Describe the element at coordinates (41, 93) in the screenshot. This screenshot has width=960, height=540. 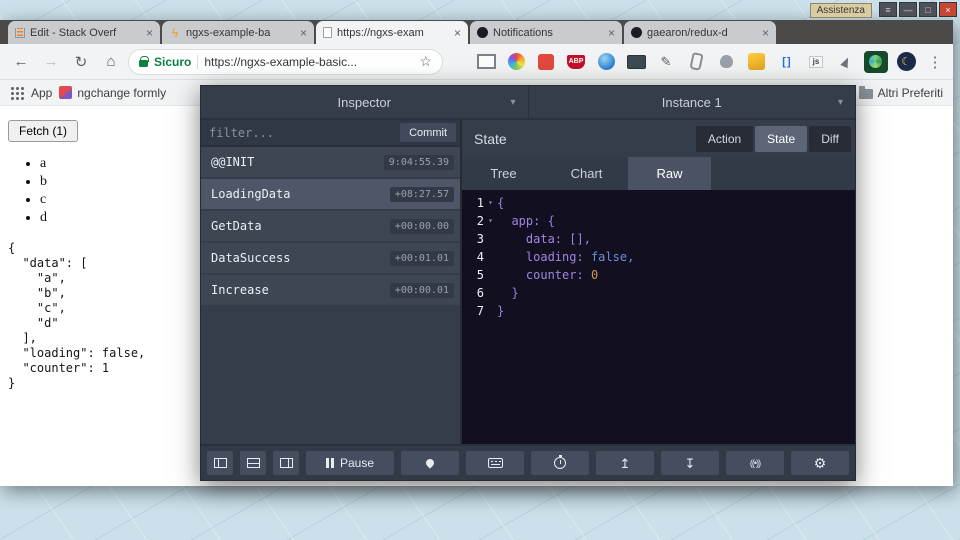
I see `bookmark-apps-label: App` at that location.